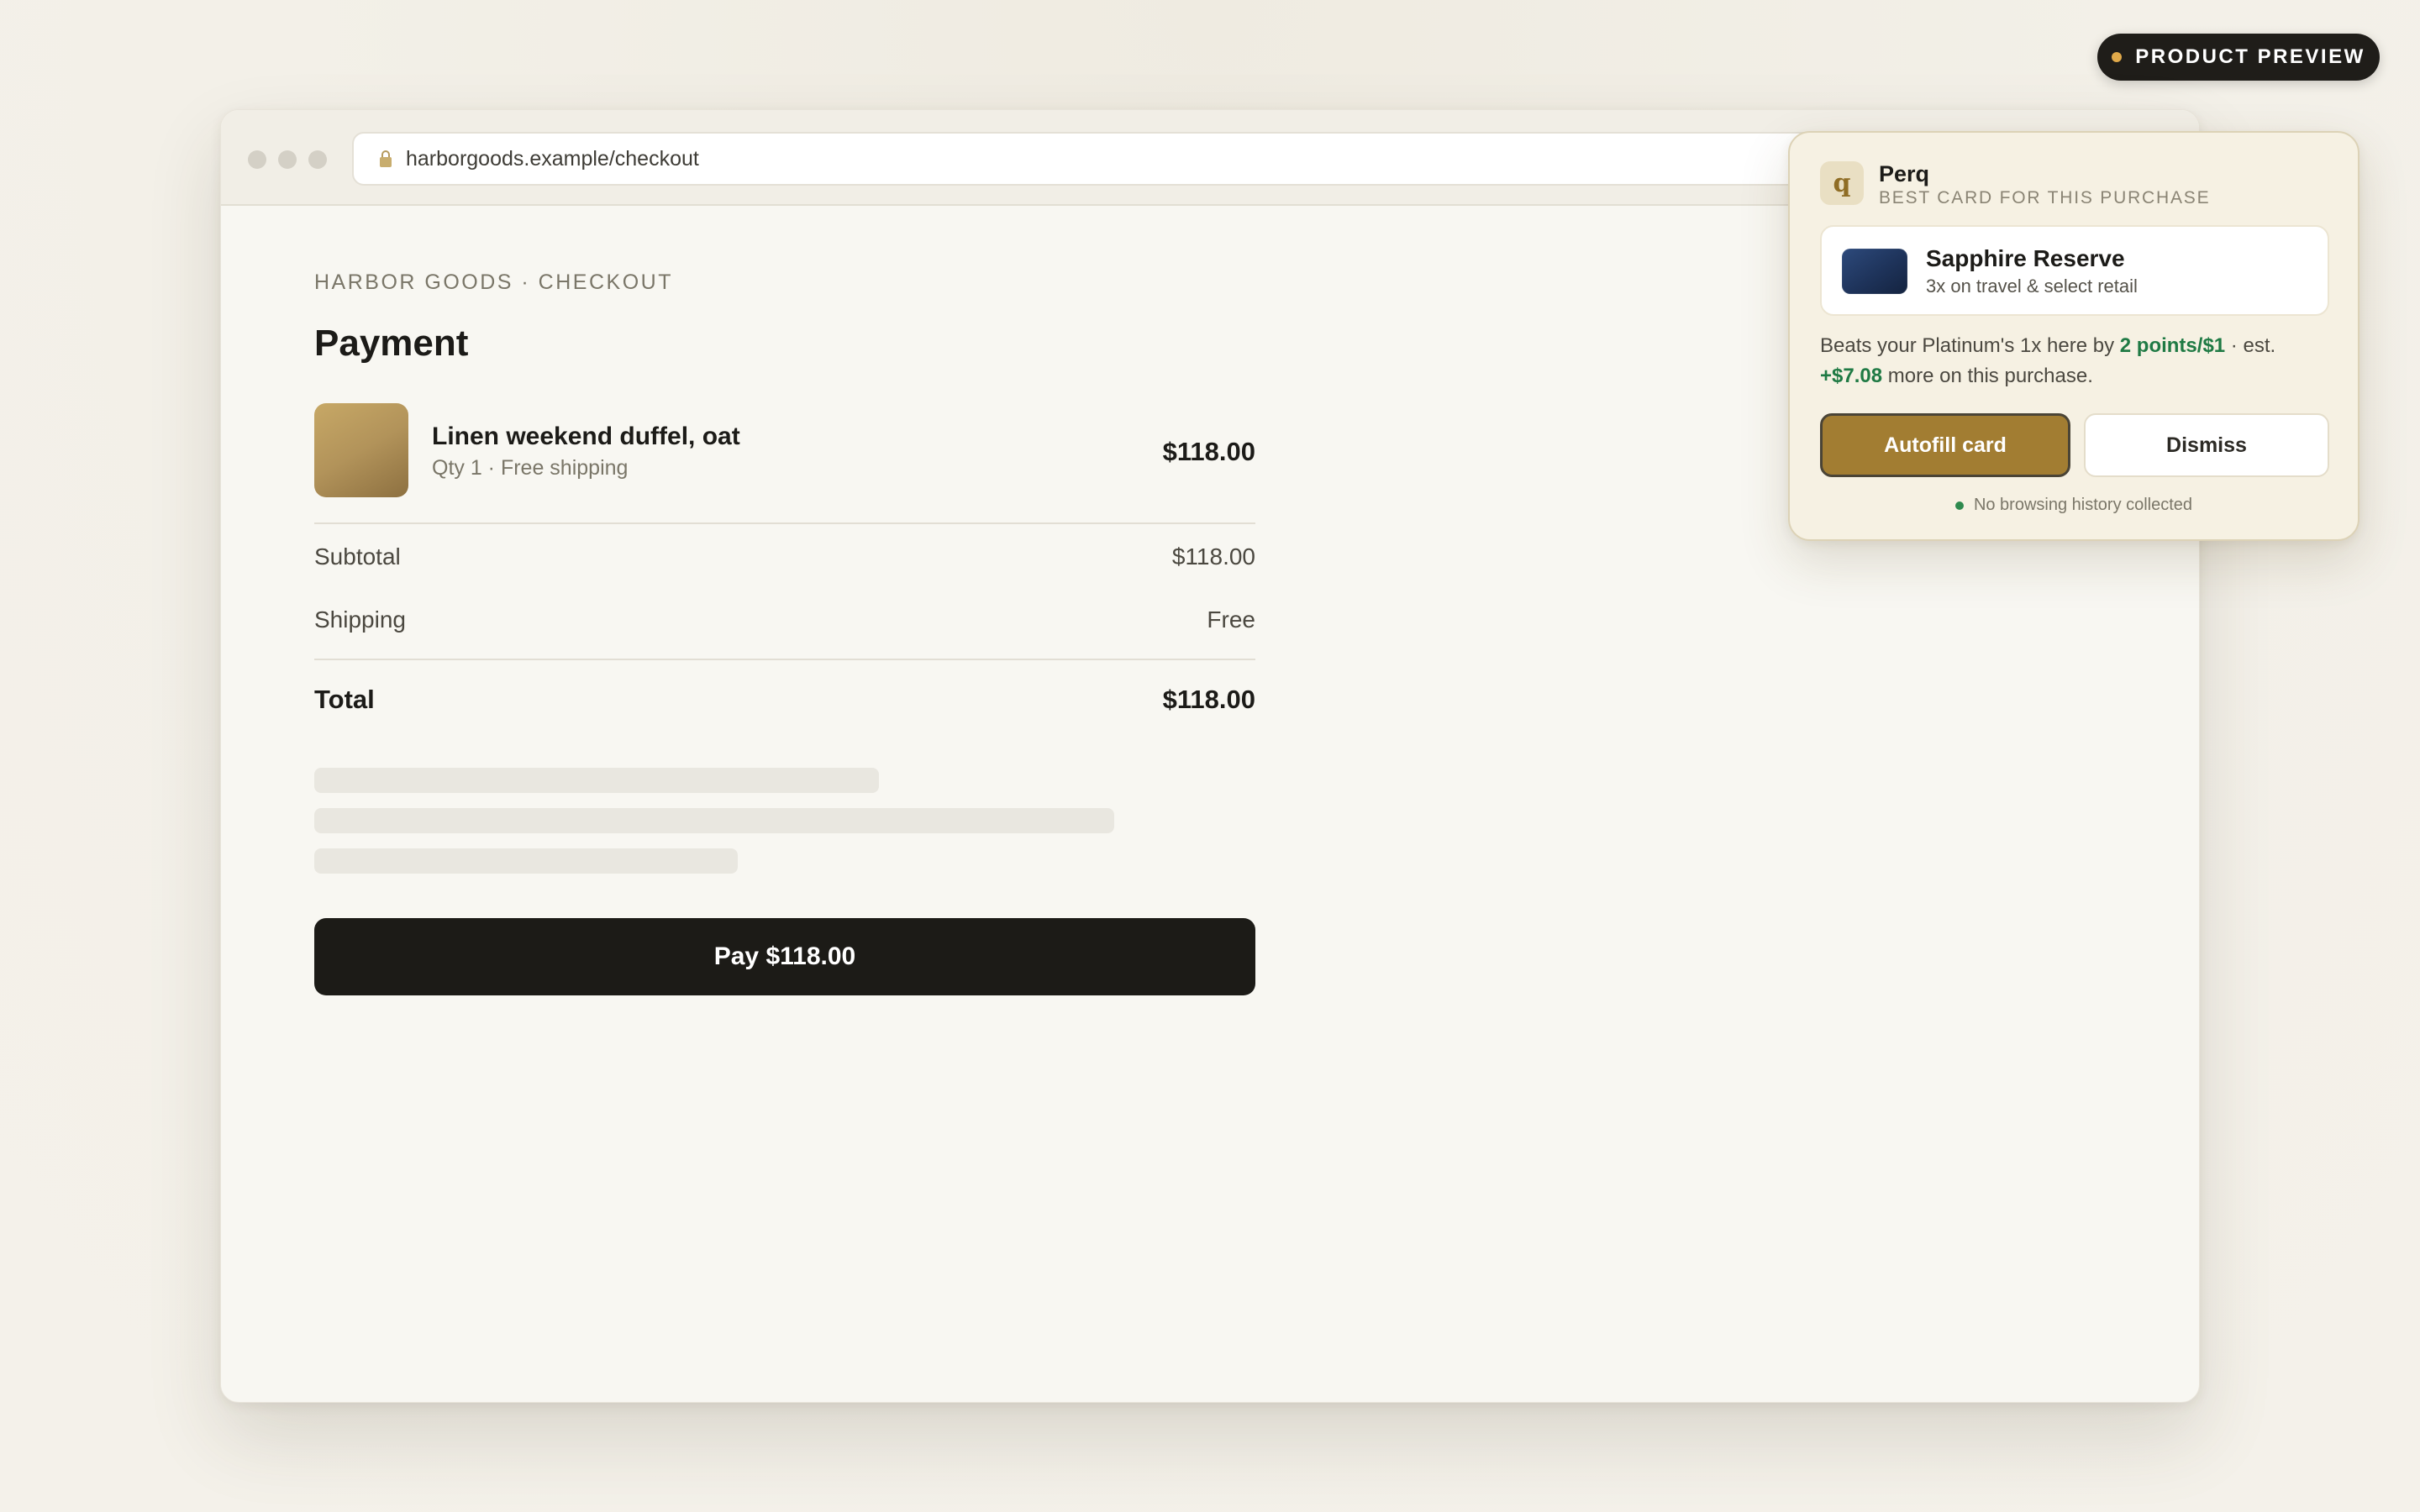  Describe the element at coordinates (344, 699) in the screenshot. I see `total-label: Total` at that location.